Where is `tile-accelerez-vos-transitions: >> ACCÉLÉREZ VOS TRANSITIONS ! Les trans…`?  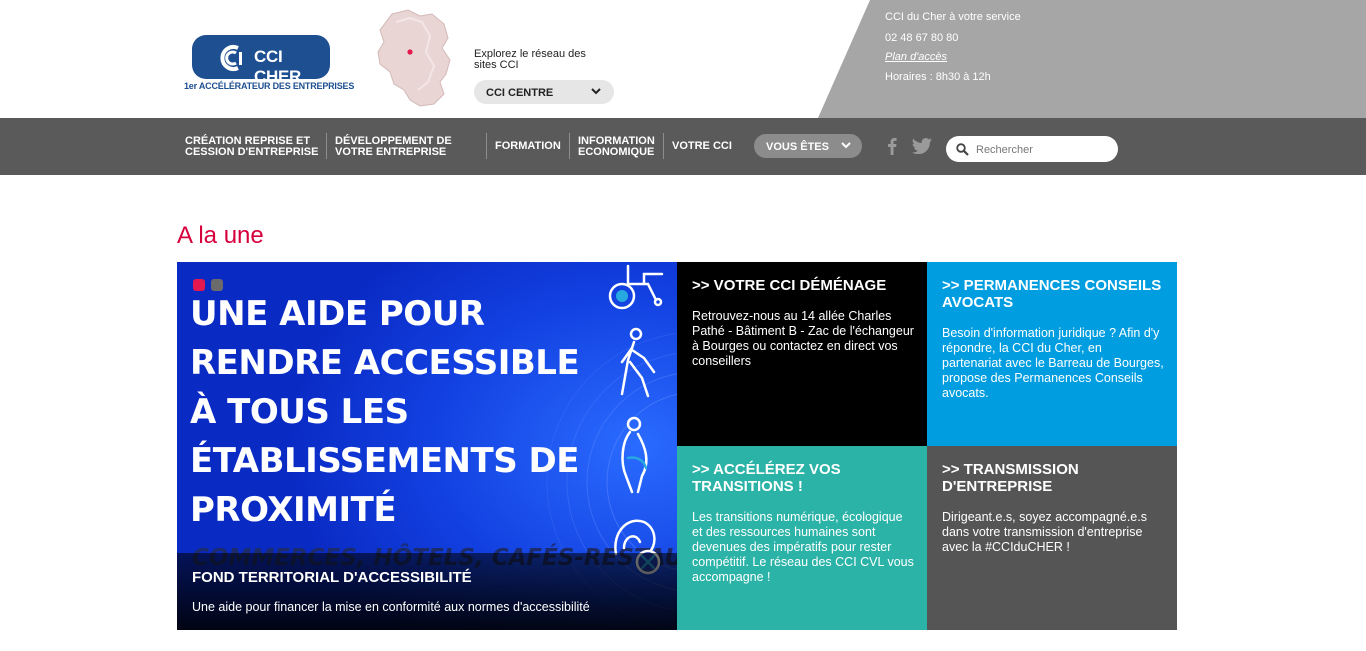 tile-accelerez-vos-transitions: >> ACCÉLÉREZ VOS TRANSITIONS ! Les trans… is located at coordinates (802, 538).